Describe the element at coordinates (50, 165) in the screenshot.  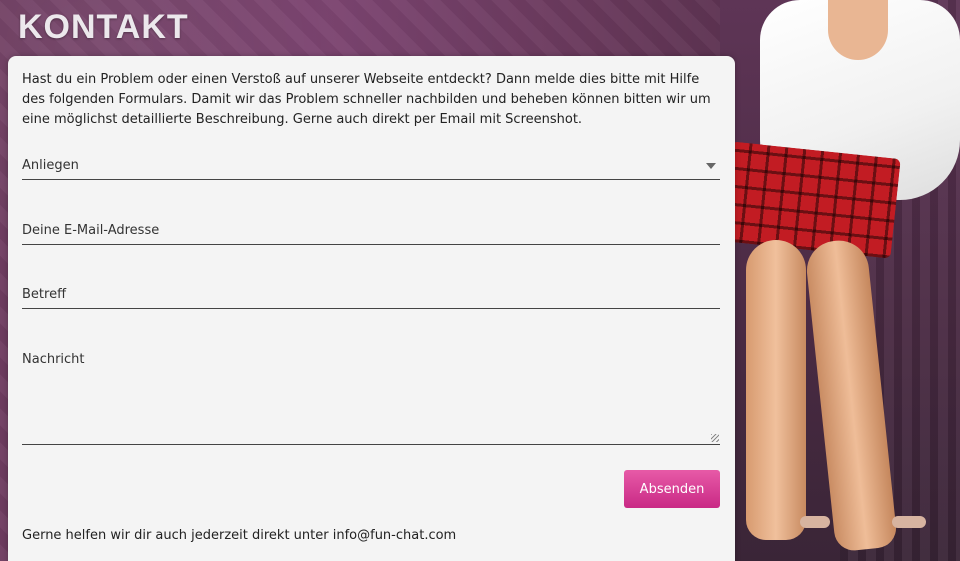
I see `concern-select-label: Anliegen` at that location.